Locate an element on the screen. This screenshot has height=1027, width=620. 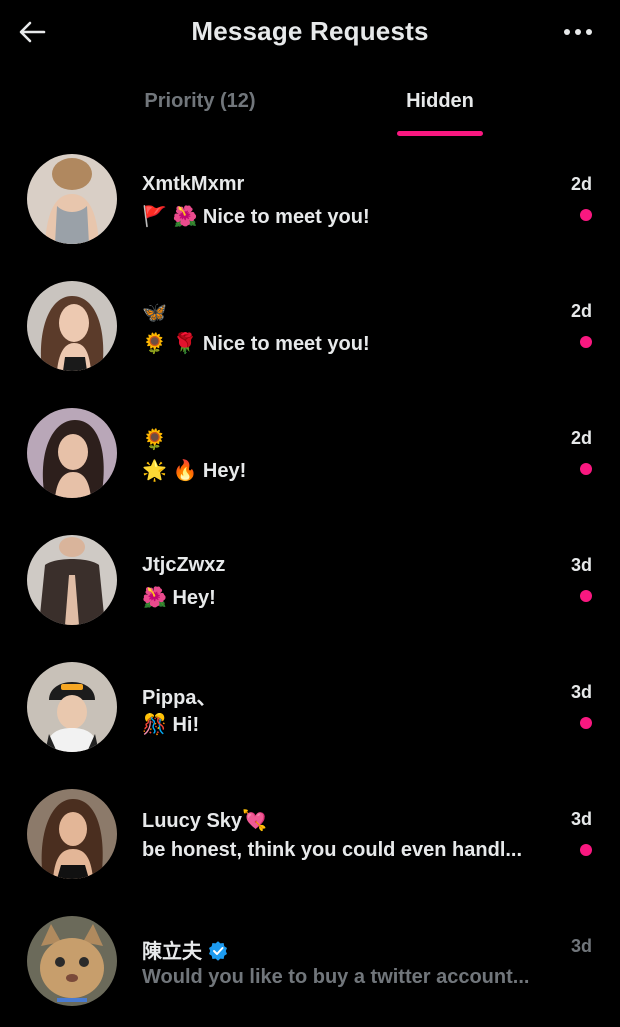
message-preview: 🎊 Hi! is located at coordinates (171, 725).